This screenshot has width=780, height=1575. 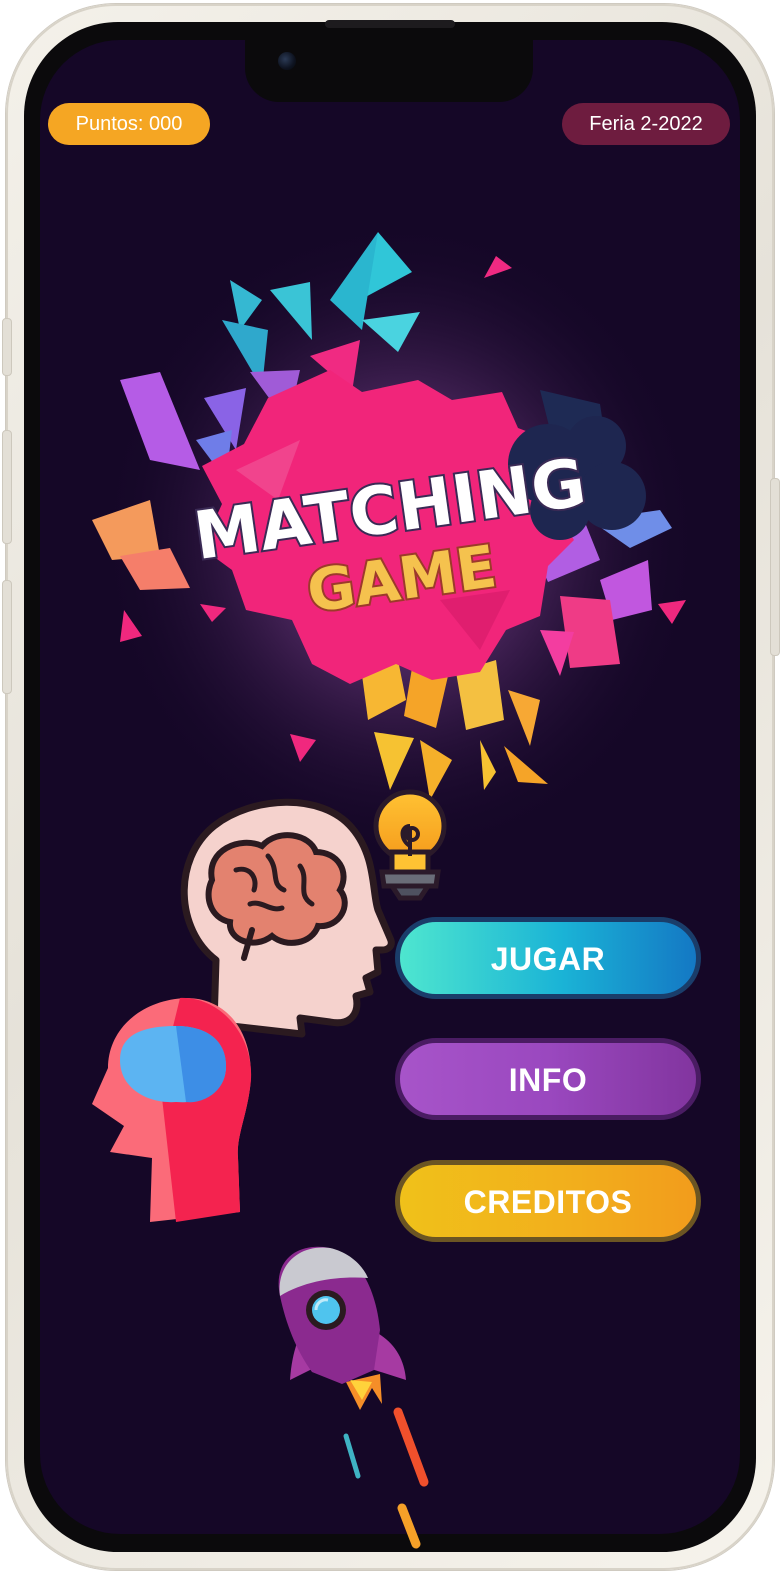 What do you see at coordinates (172, 1109) in the screenshot?
I see `red-head-icon` at bounding box center [172, 1109].